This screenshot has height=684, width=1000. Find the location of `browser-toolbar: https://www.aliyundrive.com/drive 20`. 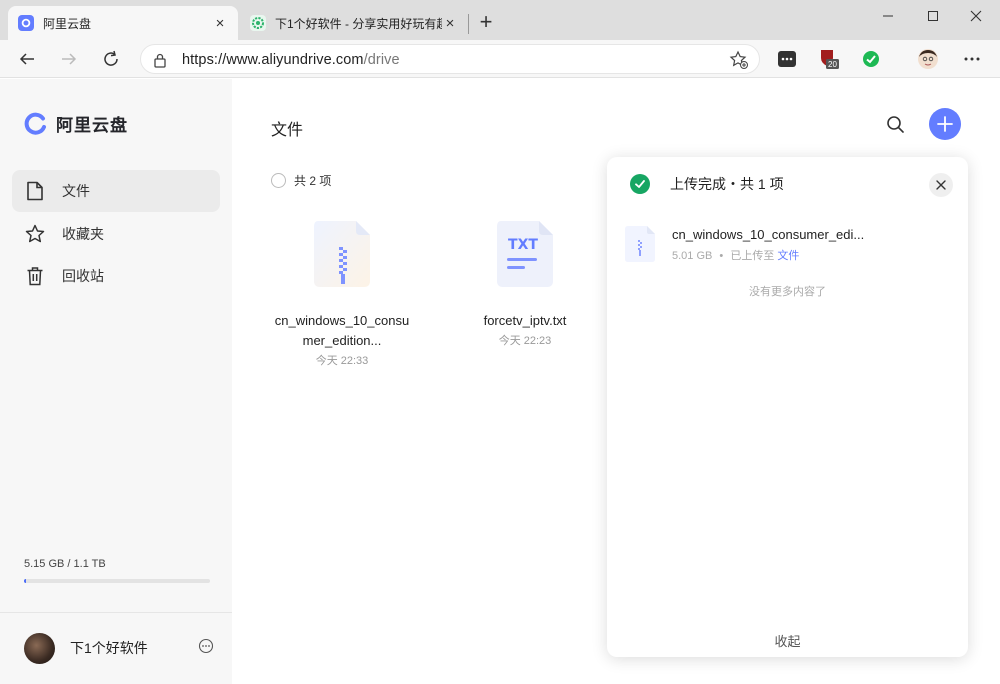

browser-toolbar: https://www.aliyundrive.com/drive 20 is located at coordinates (500, 59).